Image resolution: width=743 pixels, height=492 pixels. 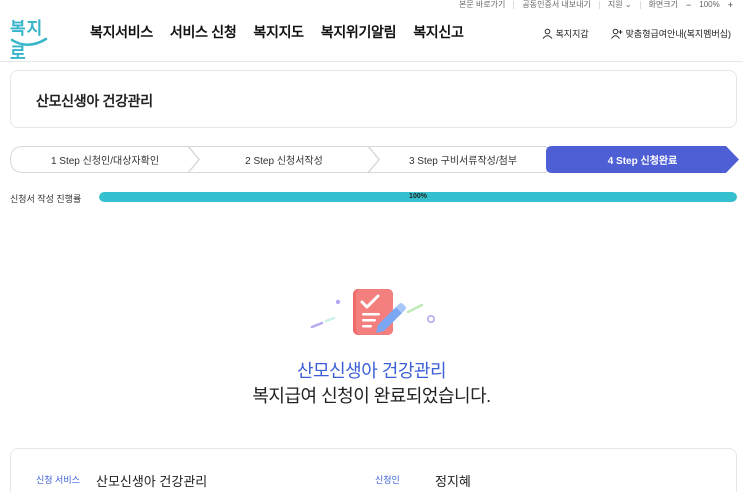 What do you see at coordinates (730, 4) in the screenshot?
I see `zoom-in-button: +` at bounding box center [730, 4].